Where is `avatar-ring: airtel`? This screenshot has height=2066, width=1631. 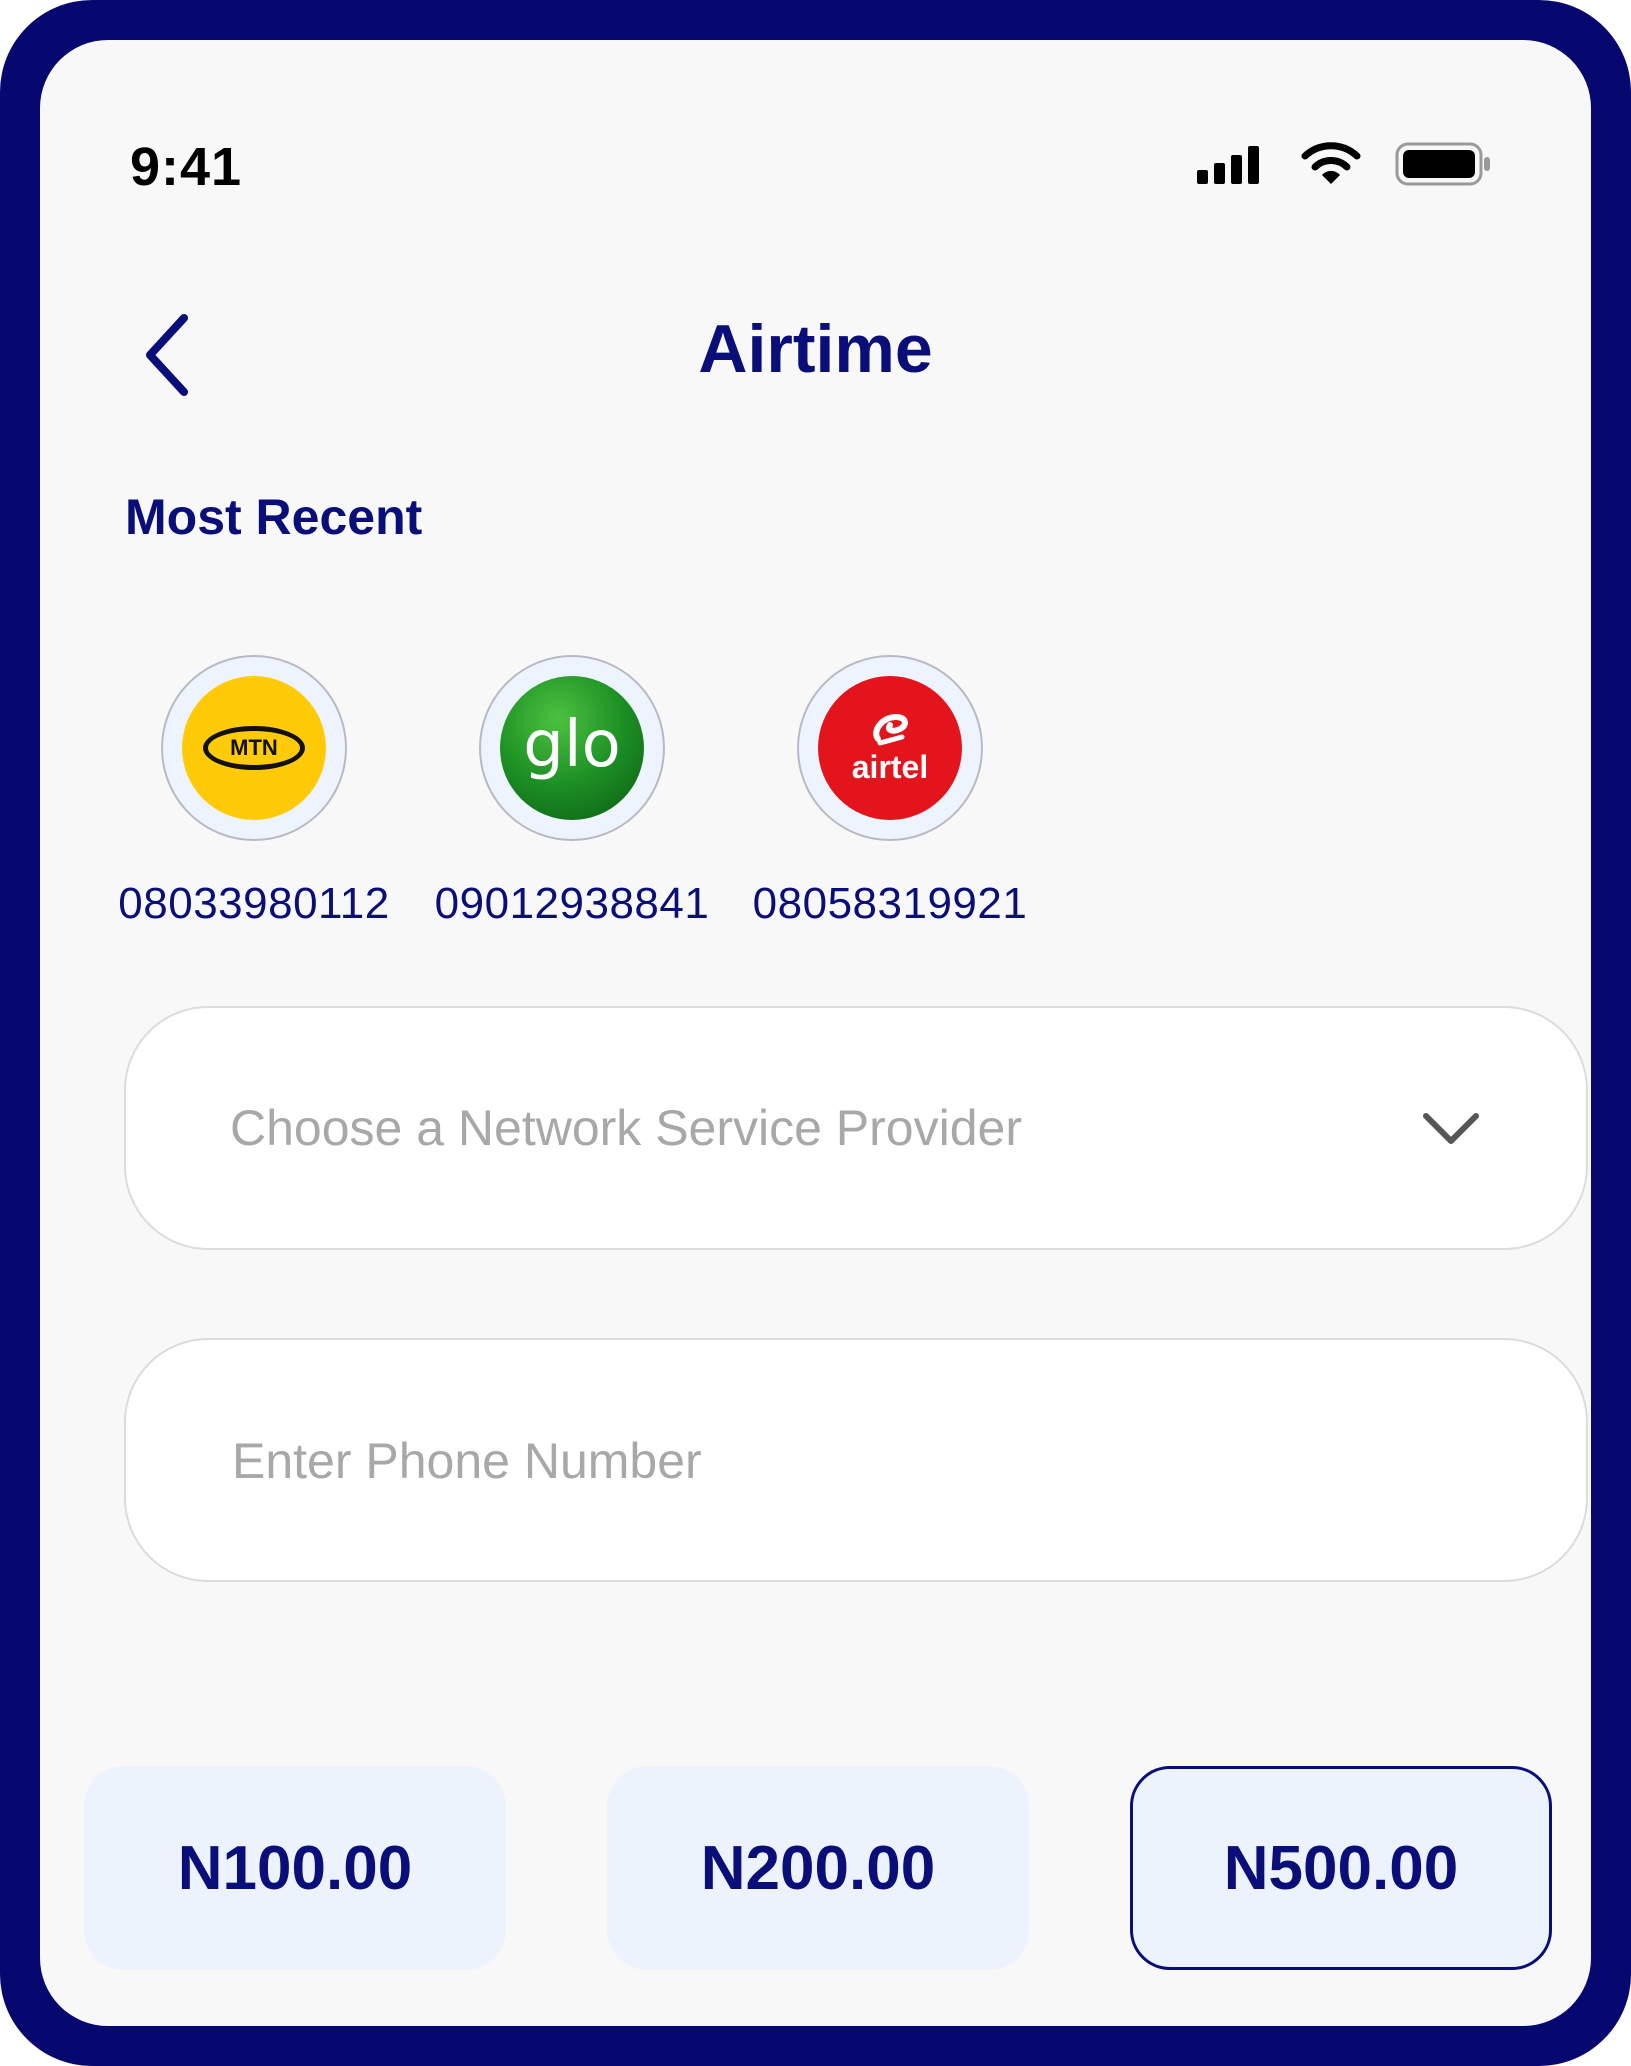 avatar-ring: airtel is located at coordinates (890, 748).